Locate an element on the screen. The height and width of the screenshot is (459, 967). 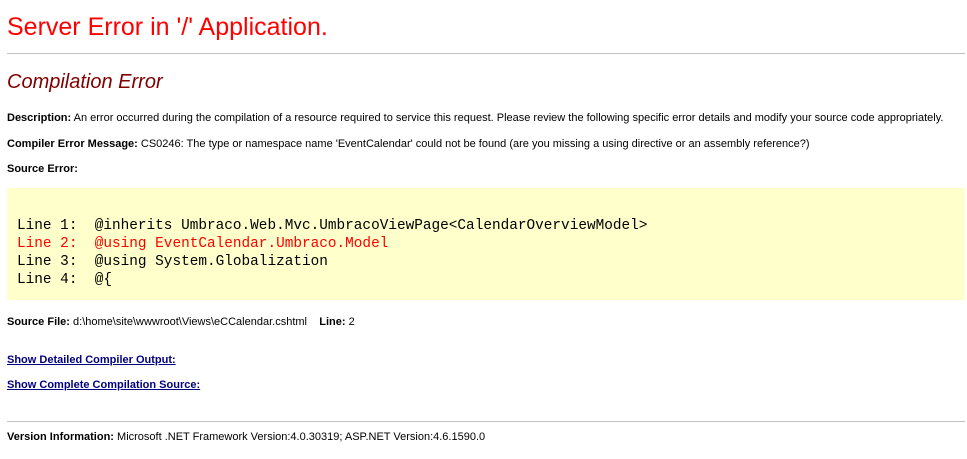
code-line-4: Line 4: @{ is located at coordinates (64, 280).